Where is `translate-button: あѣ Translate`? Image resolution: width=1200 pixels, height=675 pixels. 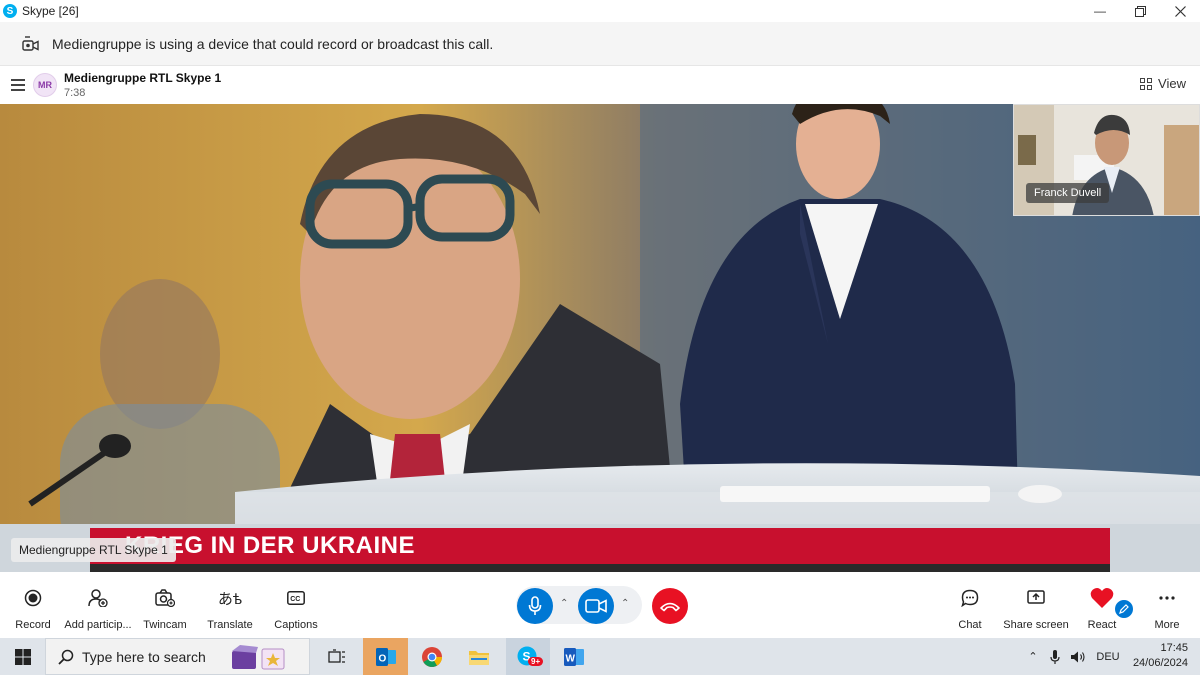 translate-button: あѣ Translate is located at coordinates (230, 605).